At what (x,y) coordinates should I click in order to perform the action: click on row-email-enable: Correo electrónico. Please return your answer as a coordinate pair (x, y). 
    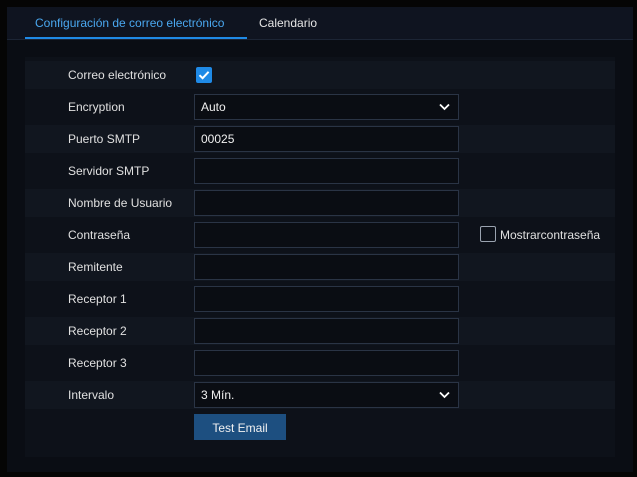
    Looking at the image, I should click on (320, 75).